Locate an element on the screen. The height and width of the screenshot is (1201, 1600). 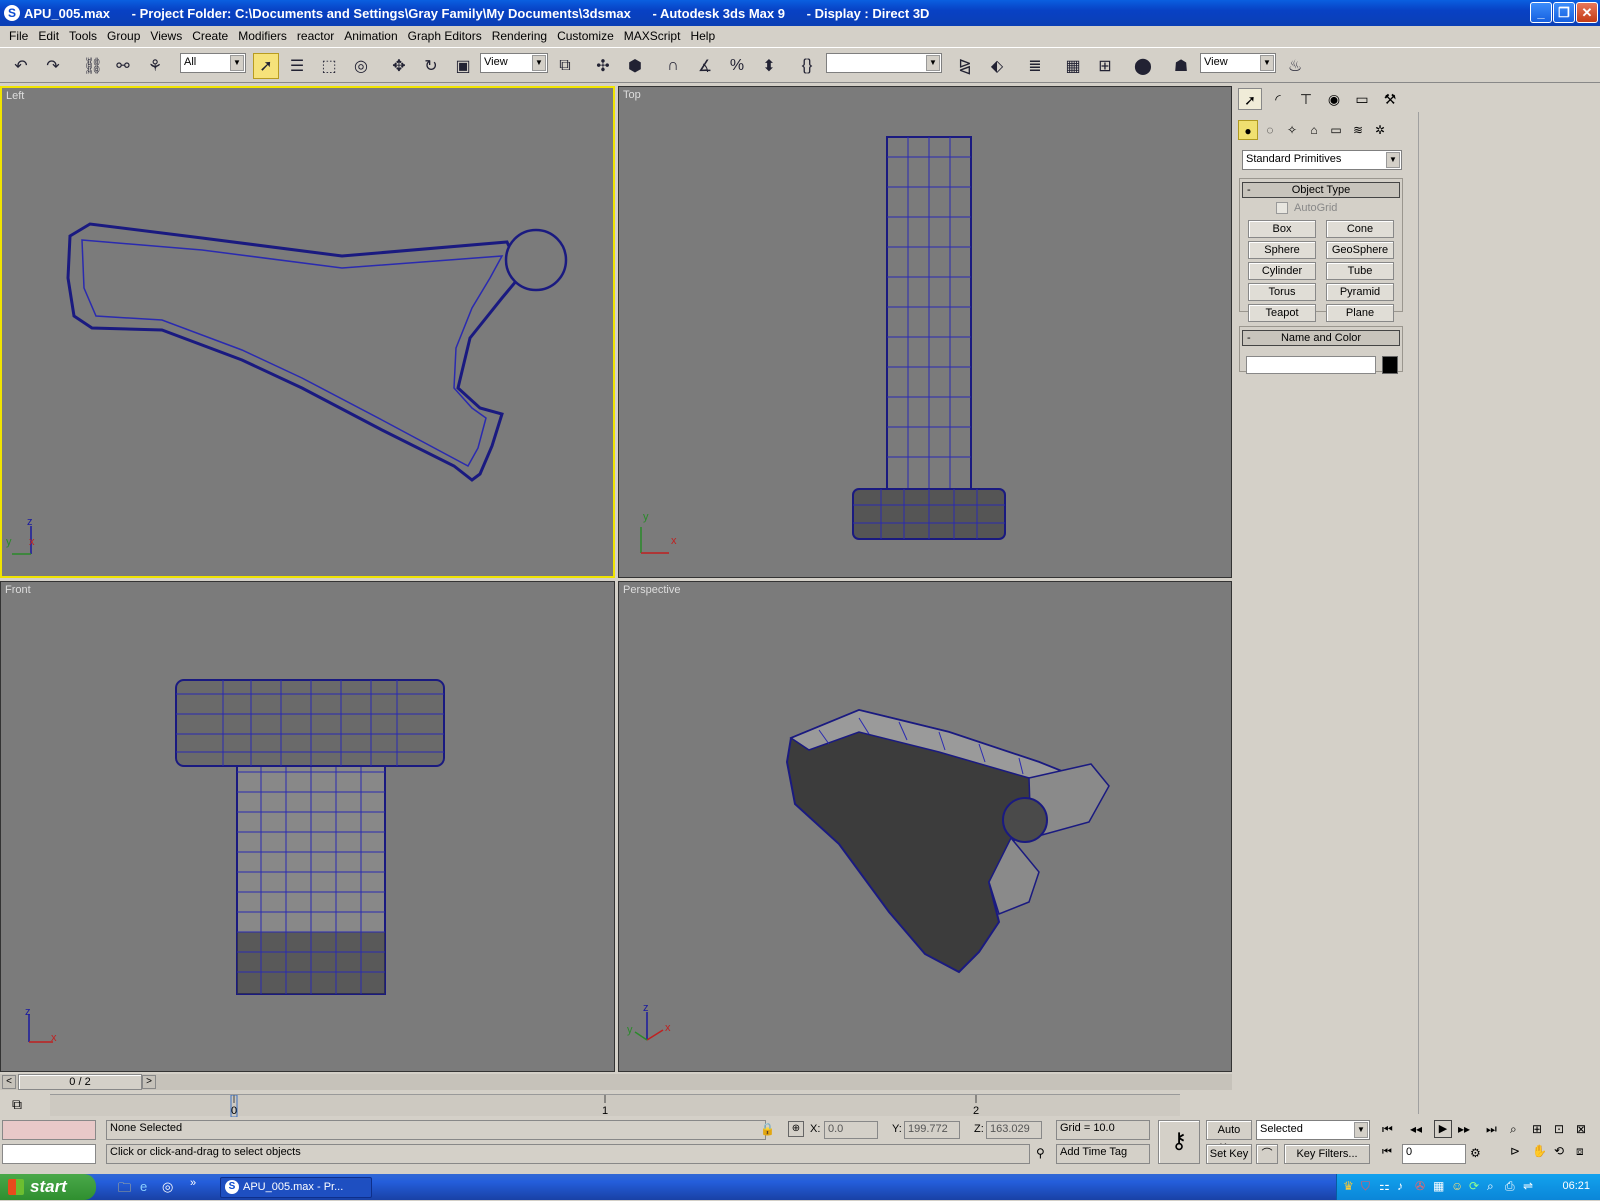
maxscript-listener-mini is located at coordinates (49, 1130).